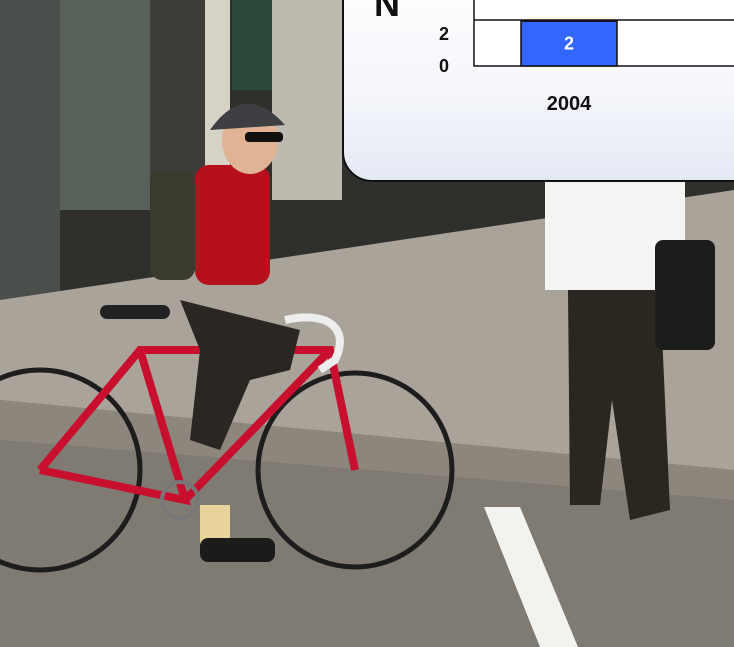  I want to click on x-ticks: 20042, so click(569, 104).